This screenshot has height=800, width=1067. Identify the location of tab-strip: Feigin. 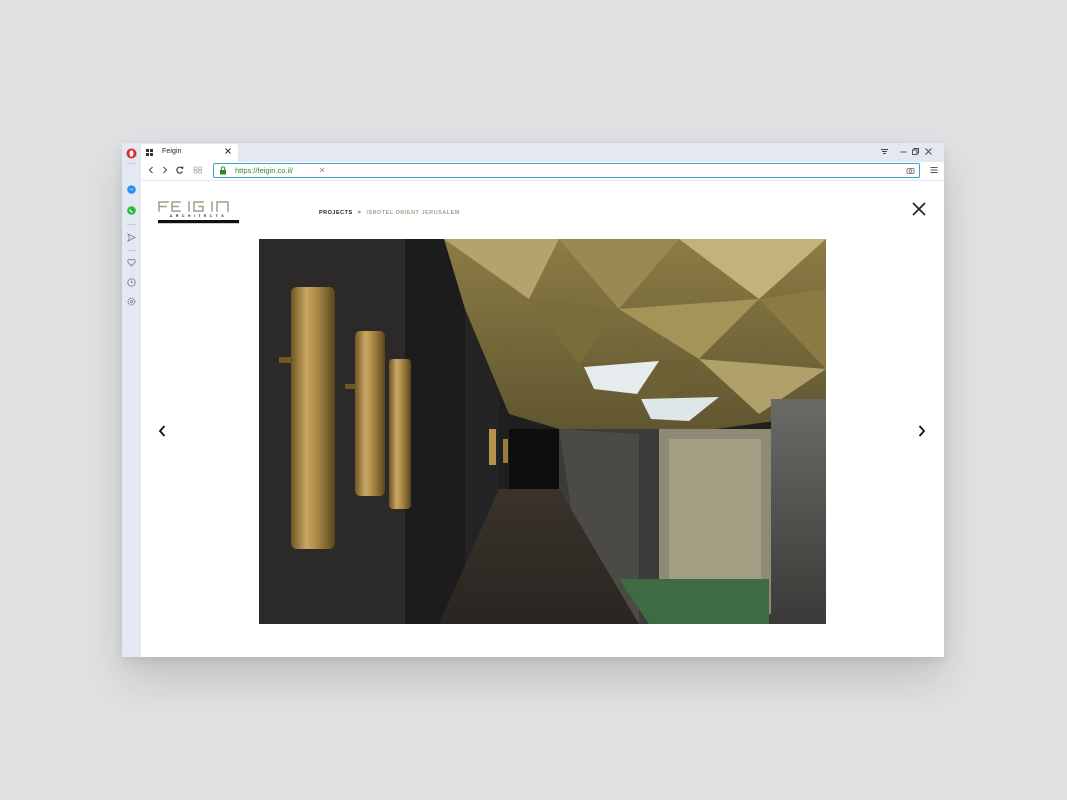
(542, 152).